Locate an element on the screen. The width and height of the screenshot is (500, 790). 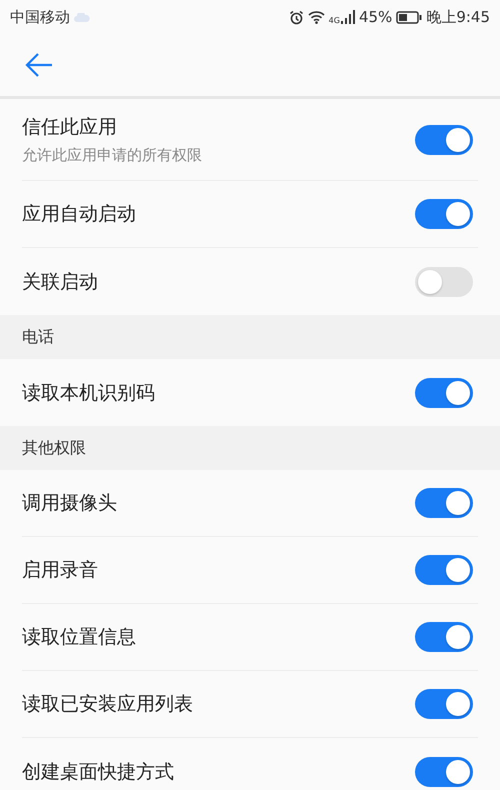
setting-description: 允许此应用申请的所有权限 is located at coordinates (112, 155).